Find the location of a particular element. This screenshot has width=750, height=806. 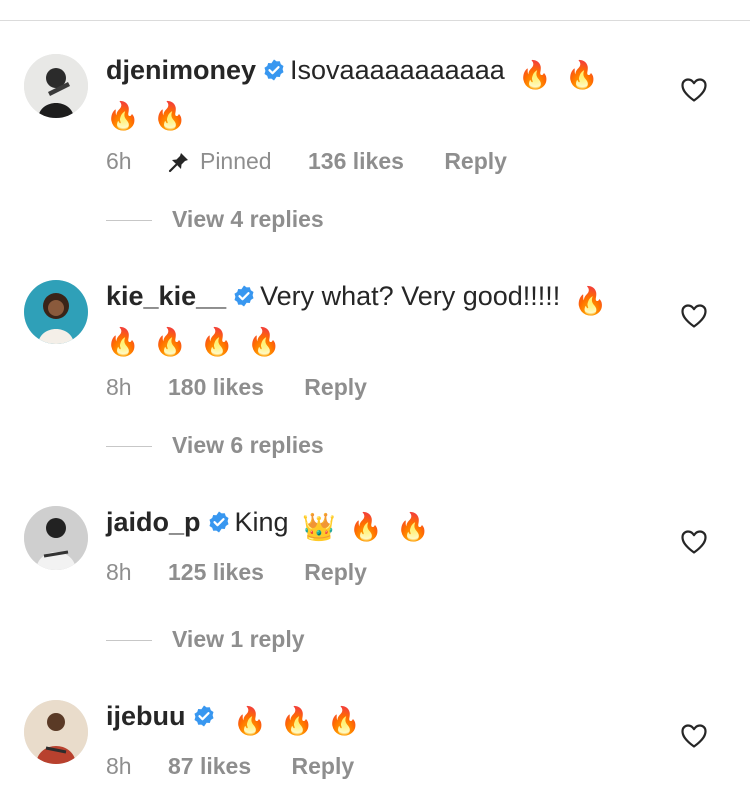

likes-count: 136 likes is located at coordinates (356, 161).